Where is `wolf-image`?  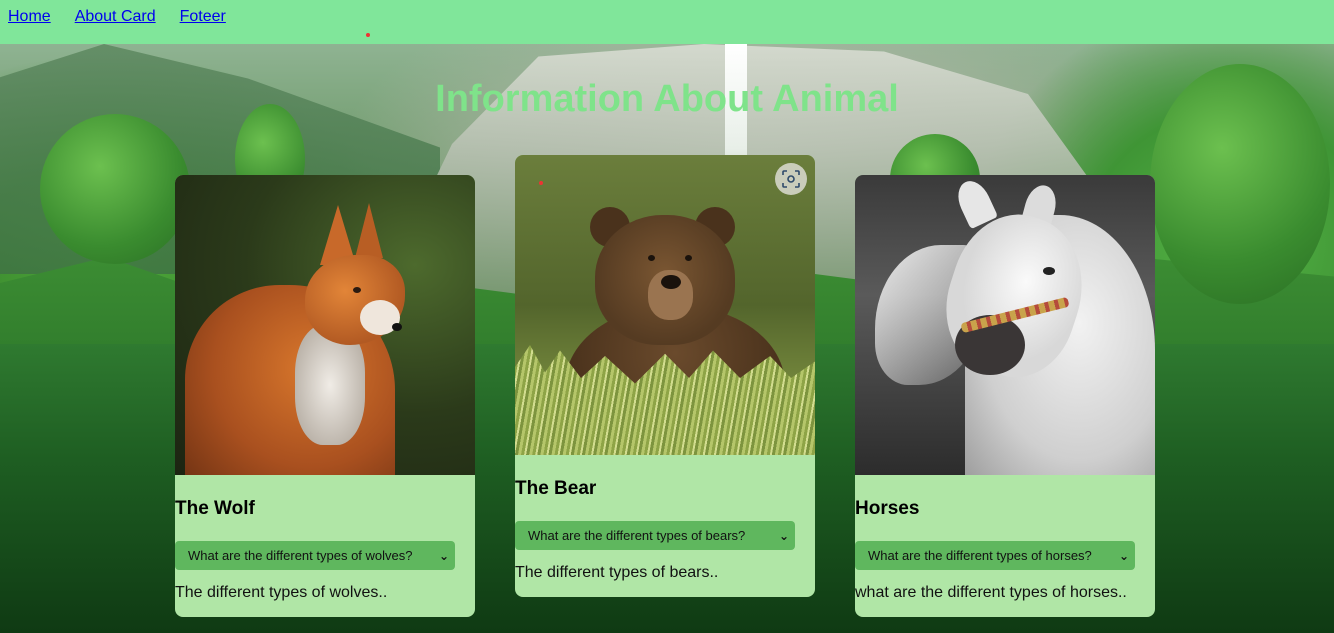
wolf-image is located at coordinates (325, 325).